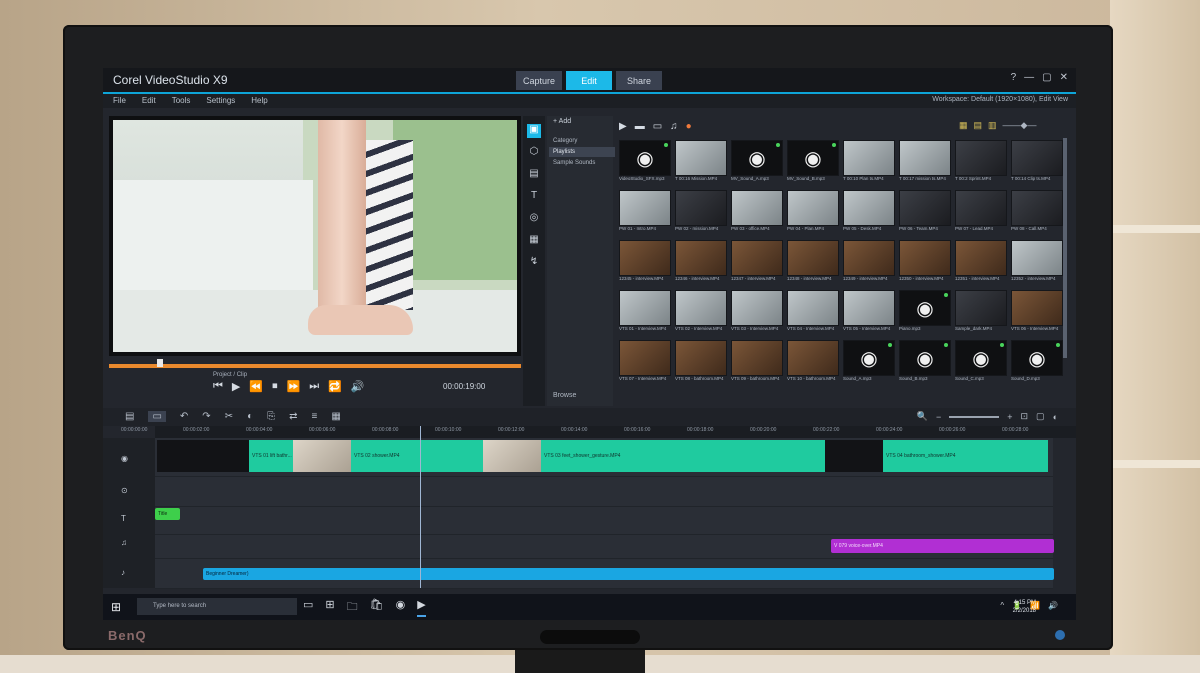  I want to click on split-icon: ✂, so click(229, 416).